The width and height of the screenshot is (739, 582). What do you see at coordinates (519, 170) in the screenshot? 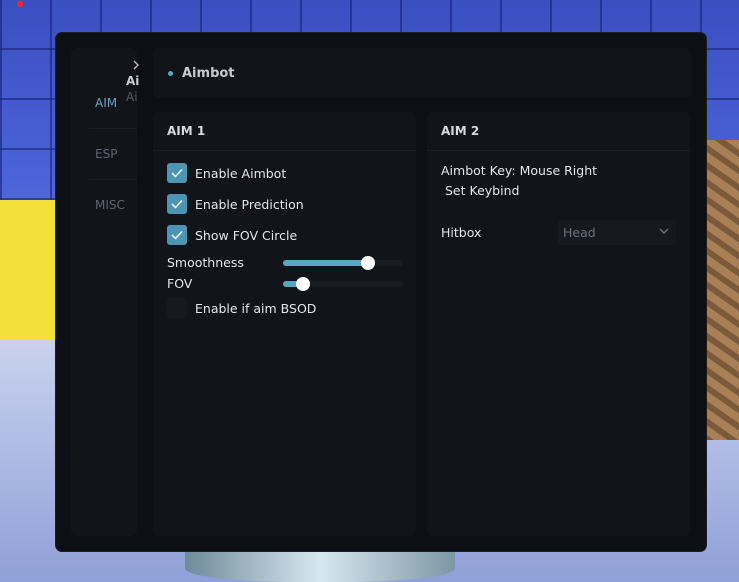
I see `aimbot-key-label: Aimbot Key: Mouse Right` at bounding box center [519, 170].